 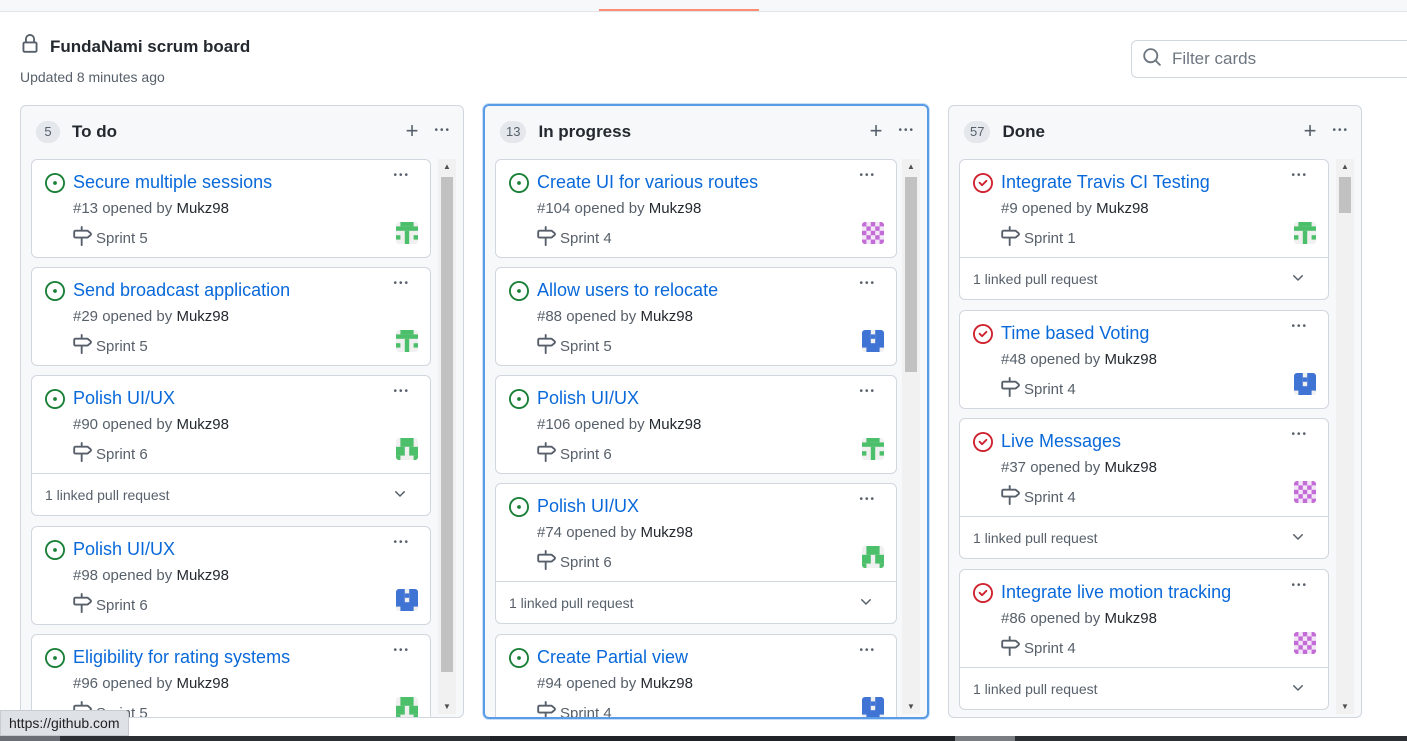 I want to click on issue-title-link: Send broadcast application, so click(x=181, y=290).